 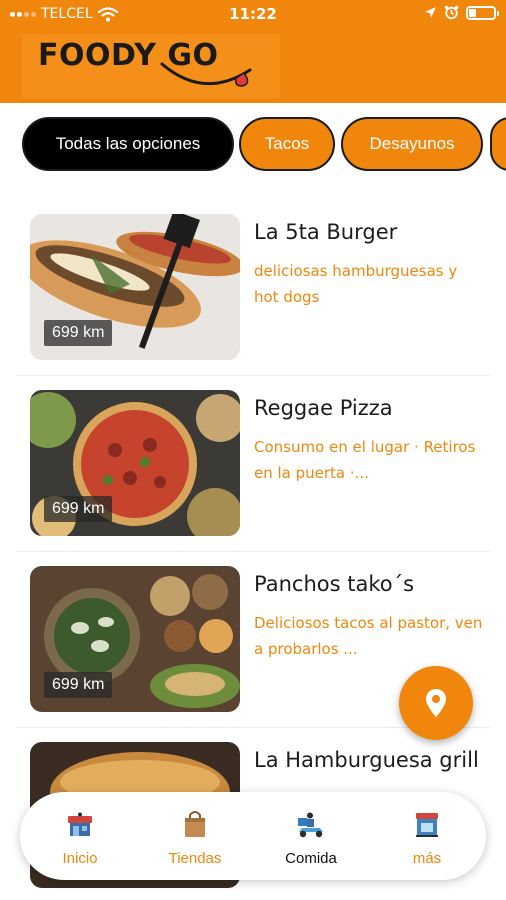 I want to click on nav-item-comida: Comida, so click(x=311, y=837).